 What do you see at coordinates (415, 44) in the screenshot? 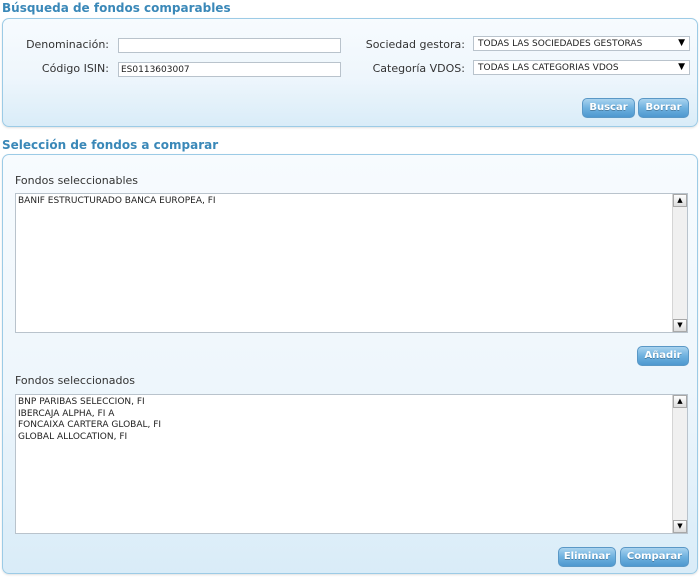
I see `sociedad-gestora-label: Sociedad gestora:` at bounding box center [415, 44].